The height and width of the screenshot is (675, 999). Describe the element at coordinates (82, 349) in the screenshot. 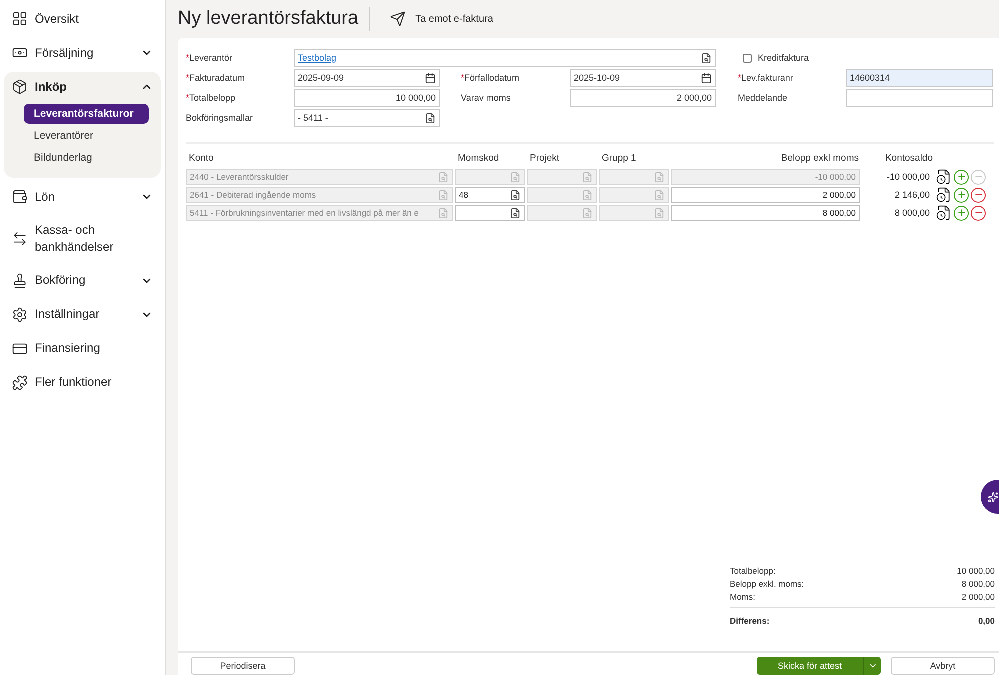

I see `nav-item: Finansiering` at that location.